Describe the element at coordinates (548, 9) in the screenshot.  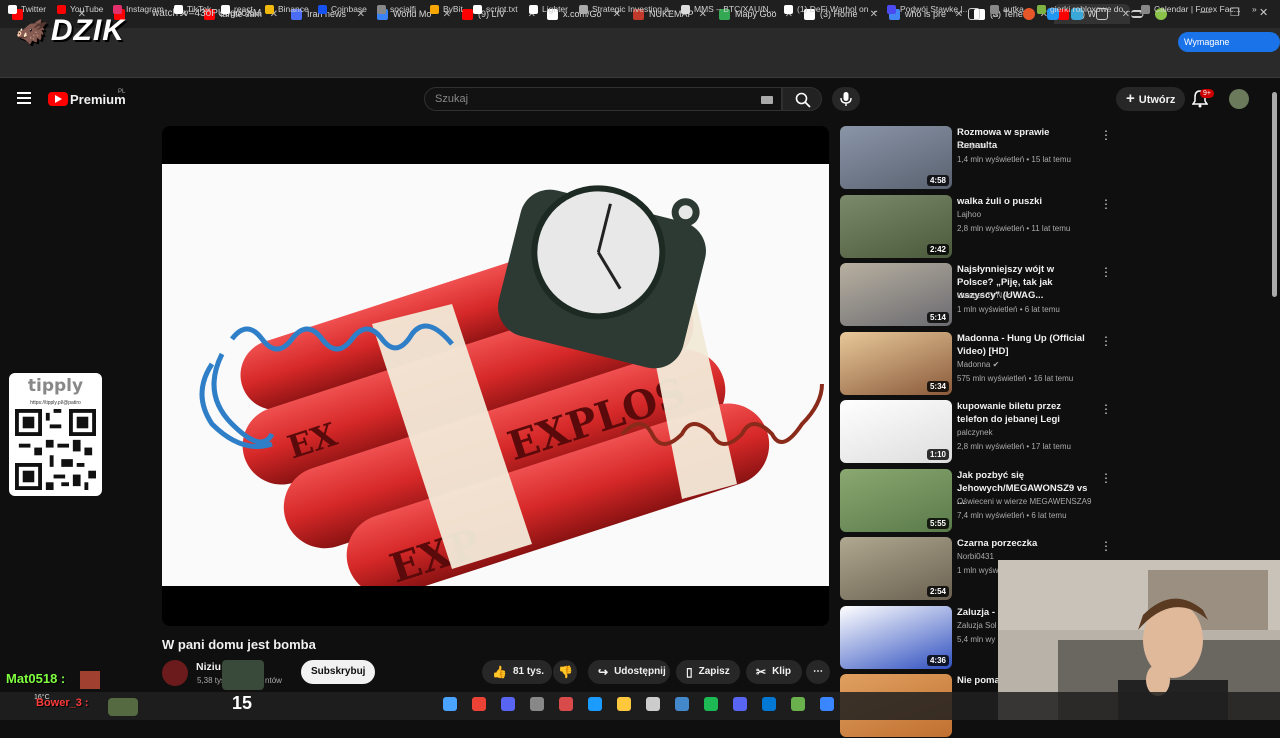
I see `bookmark-item: Lighter` at that location.